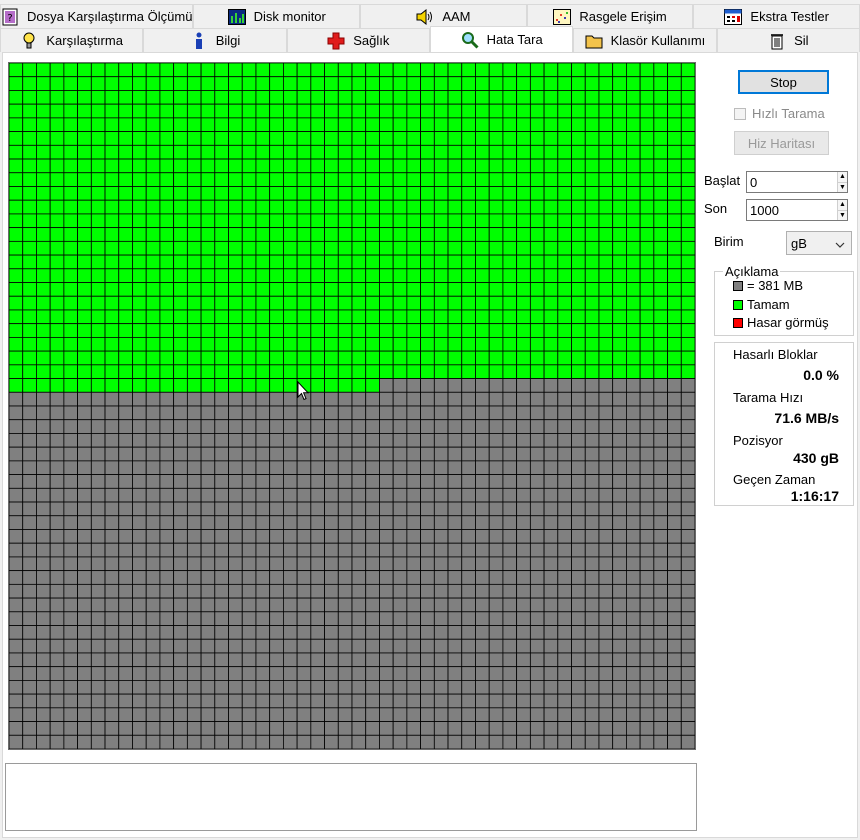  I want to click on legend-item-damaged: Hasar görmüş, so click(781, 322).